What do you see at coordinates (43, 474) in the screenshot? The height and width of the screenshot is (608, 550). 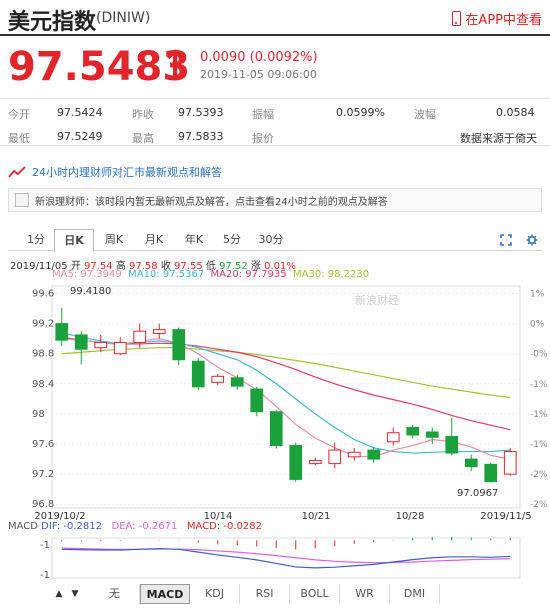 I see `y-tick-label: 97.2` at bounding box center [43, 474].